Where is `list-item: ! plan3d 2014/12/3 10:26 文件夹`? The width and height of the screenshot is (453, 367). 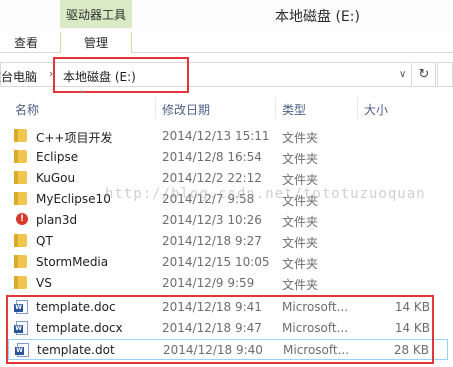 list-item: ! plan3d 2014/12/3 10:26 文件夹 is located at coordinates (228, 220).